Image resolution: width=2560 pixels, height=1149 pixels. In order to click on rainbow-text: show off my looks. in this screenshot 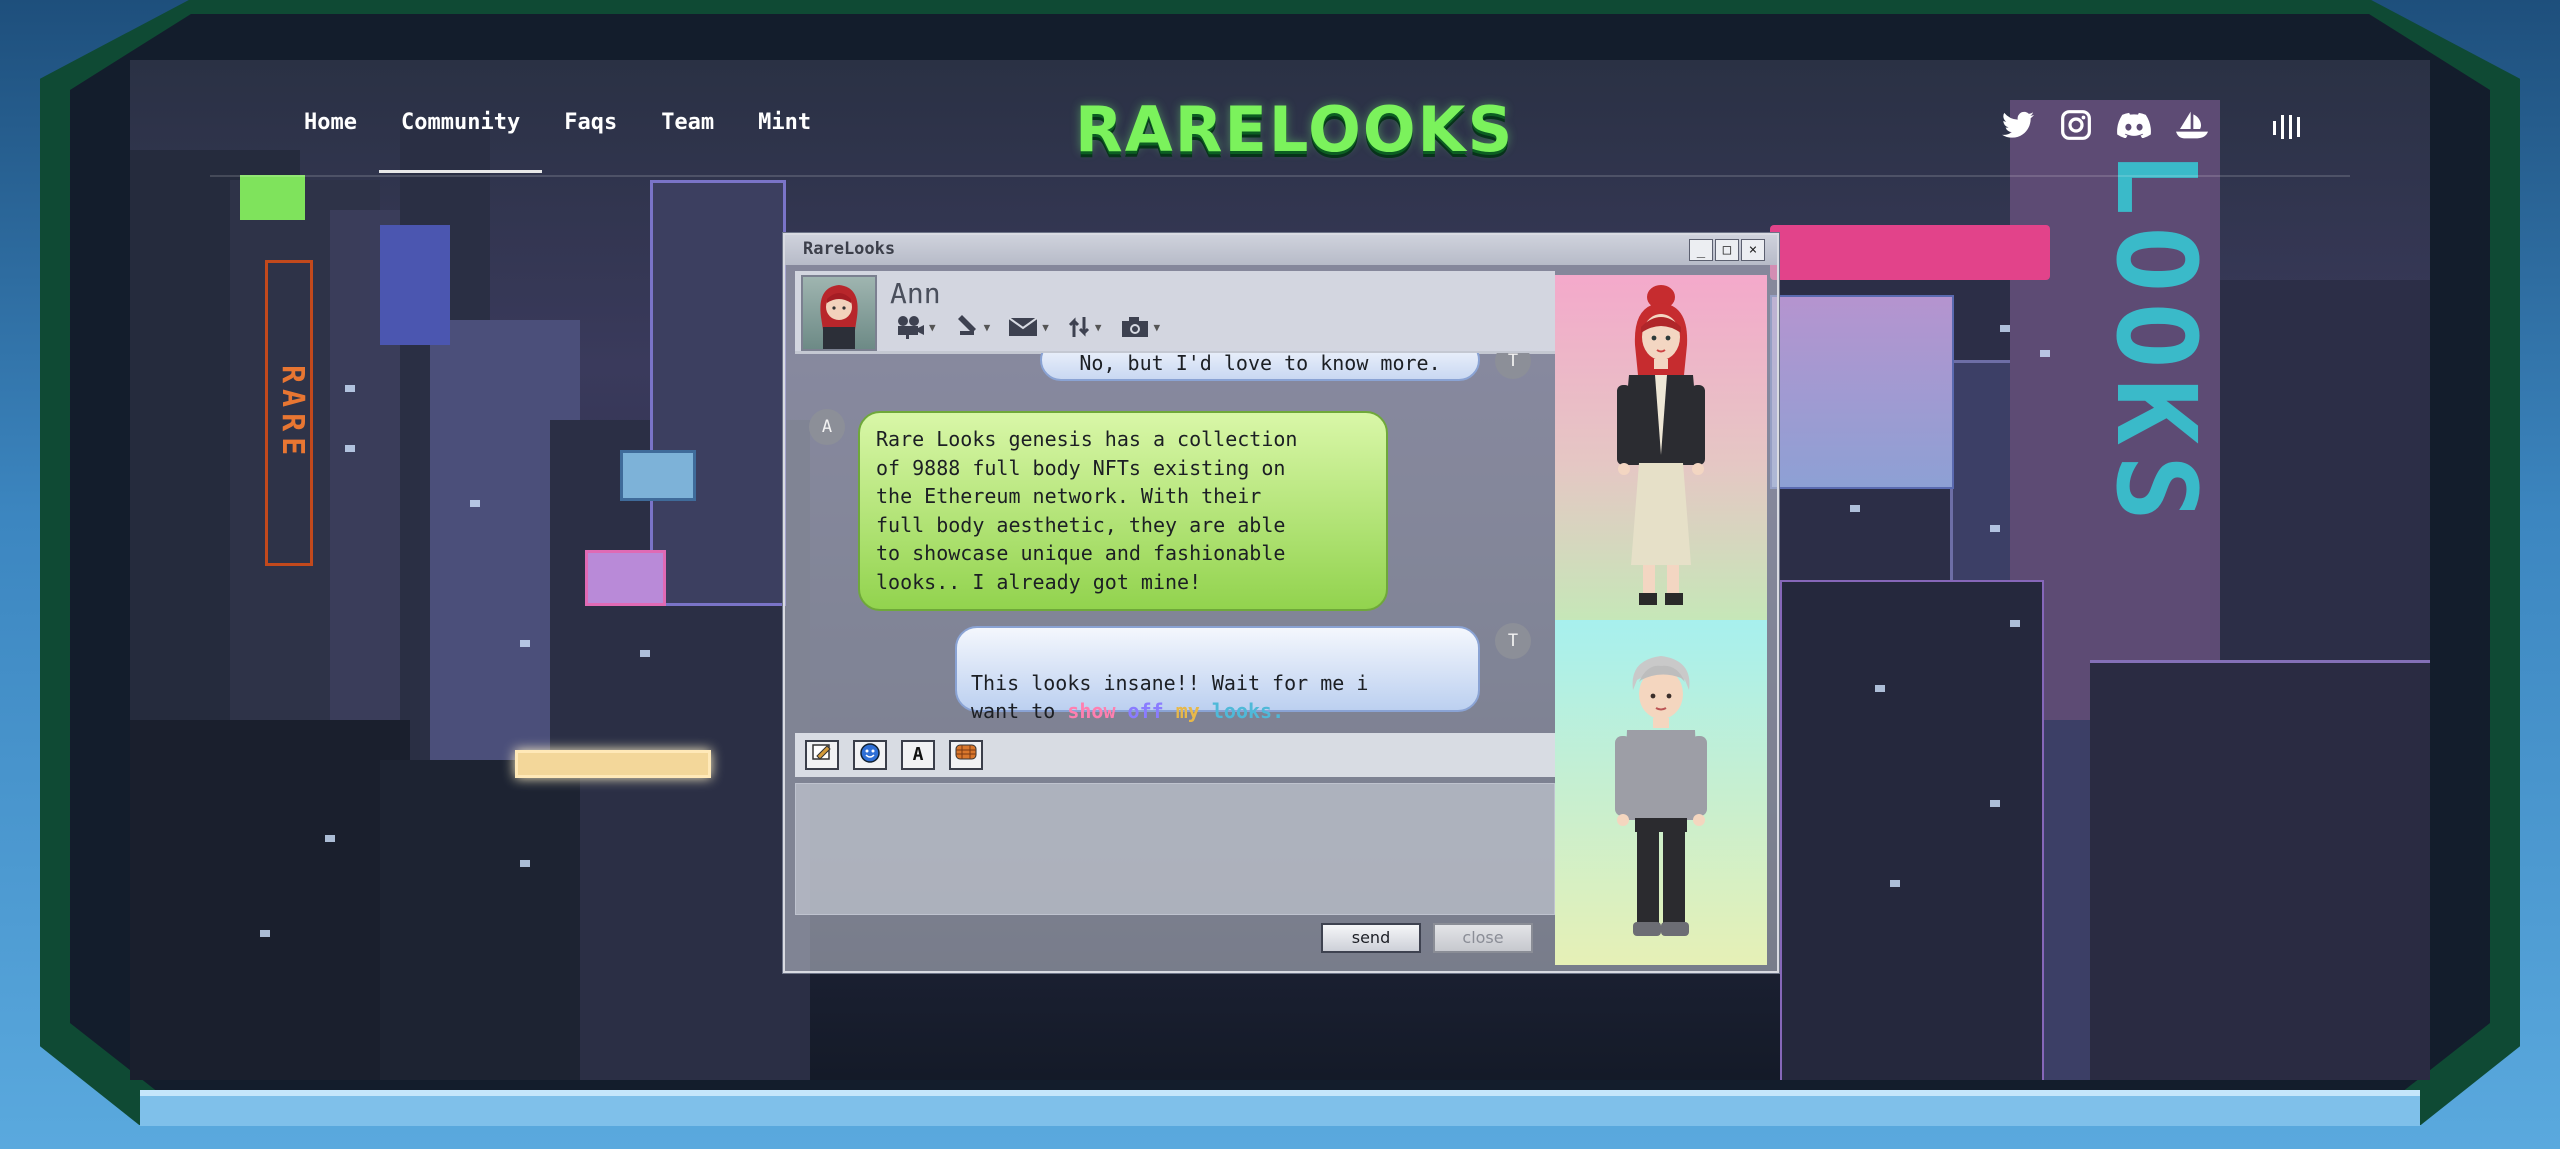, I will do `click(1175, 711)`.